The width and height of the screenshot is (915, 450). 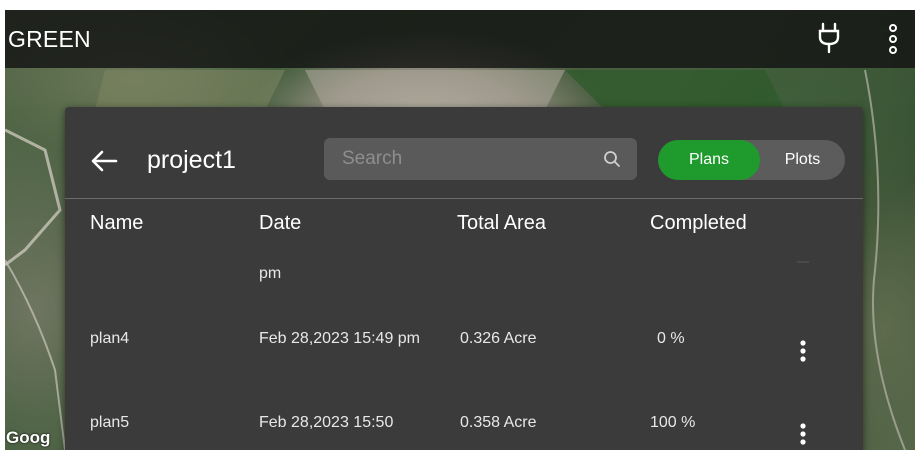 What do you see at coordinates (802, 160) in the screenshot?
I see `toggle-plots-button: Plots` at bounding box center [802, 160].